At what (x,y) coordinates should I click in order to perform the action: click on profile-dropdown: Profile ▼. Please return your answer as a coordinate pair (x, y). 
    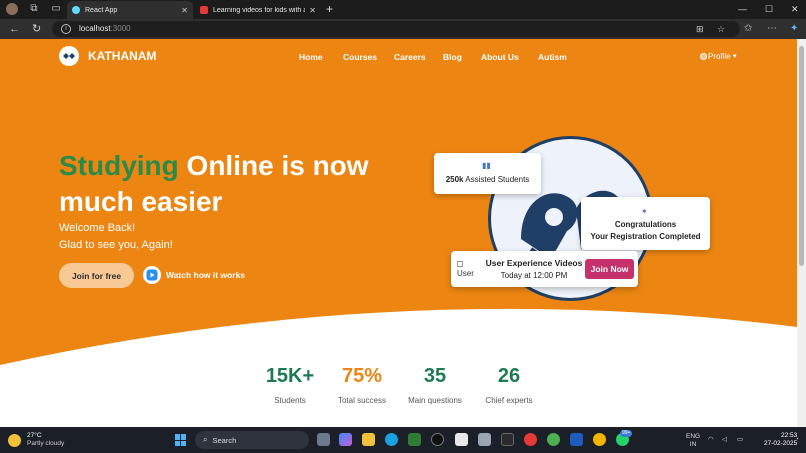
    Looking at the image, I should click on (719, 56).